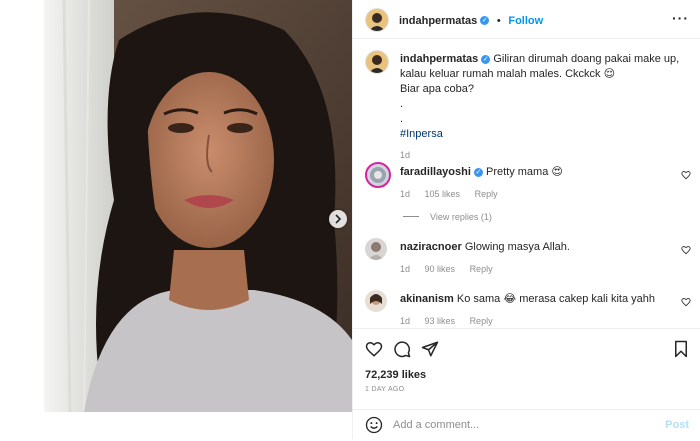 The image size is (700, 441). Describe the element at coordinates (395, 375) in the screenshot. I see `like-count: 72,239 likes` at that location.